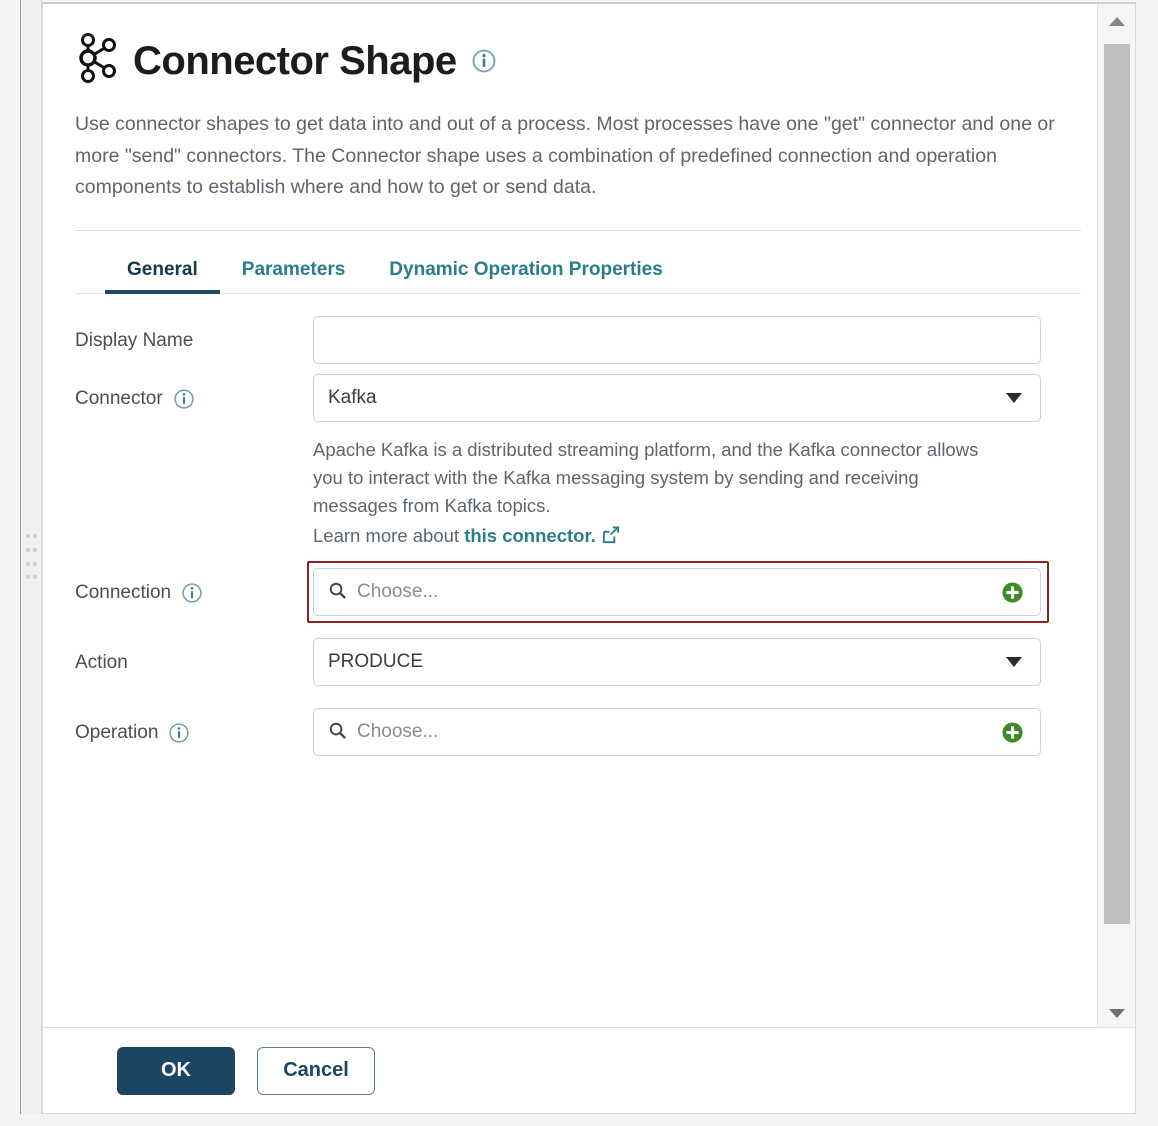  What do you see at coordinates (567, 60) in the screenshot?
I see `title-row: Connector Shape` at bounding box center [567, 60].